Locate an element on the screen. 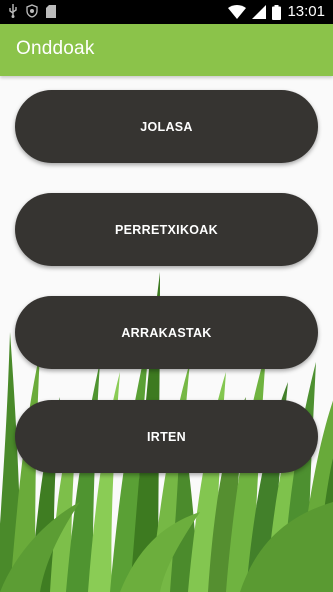 The image size is (333, 592). status-time: 13:01 is located at coordinates (306, 11).